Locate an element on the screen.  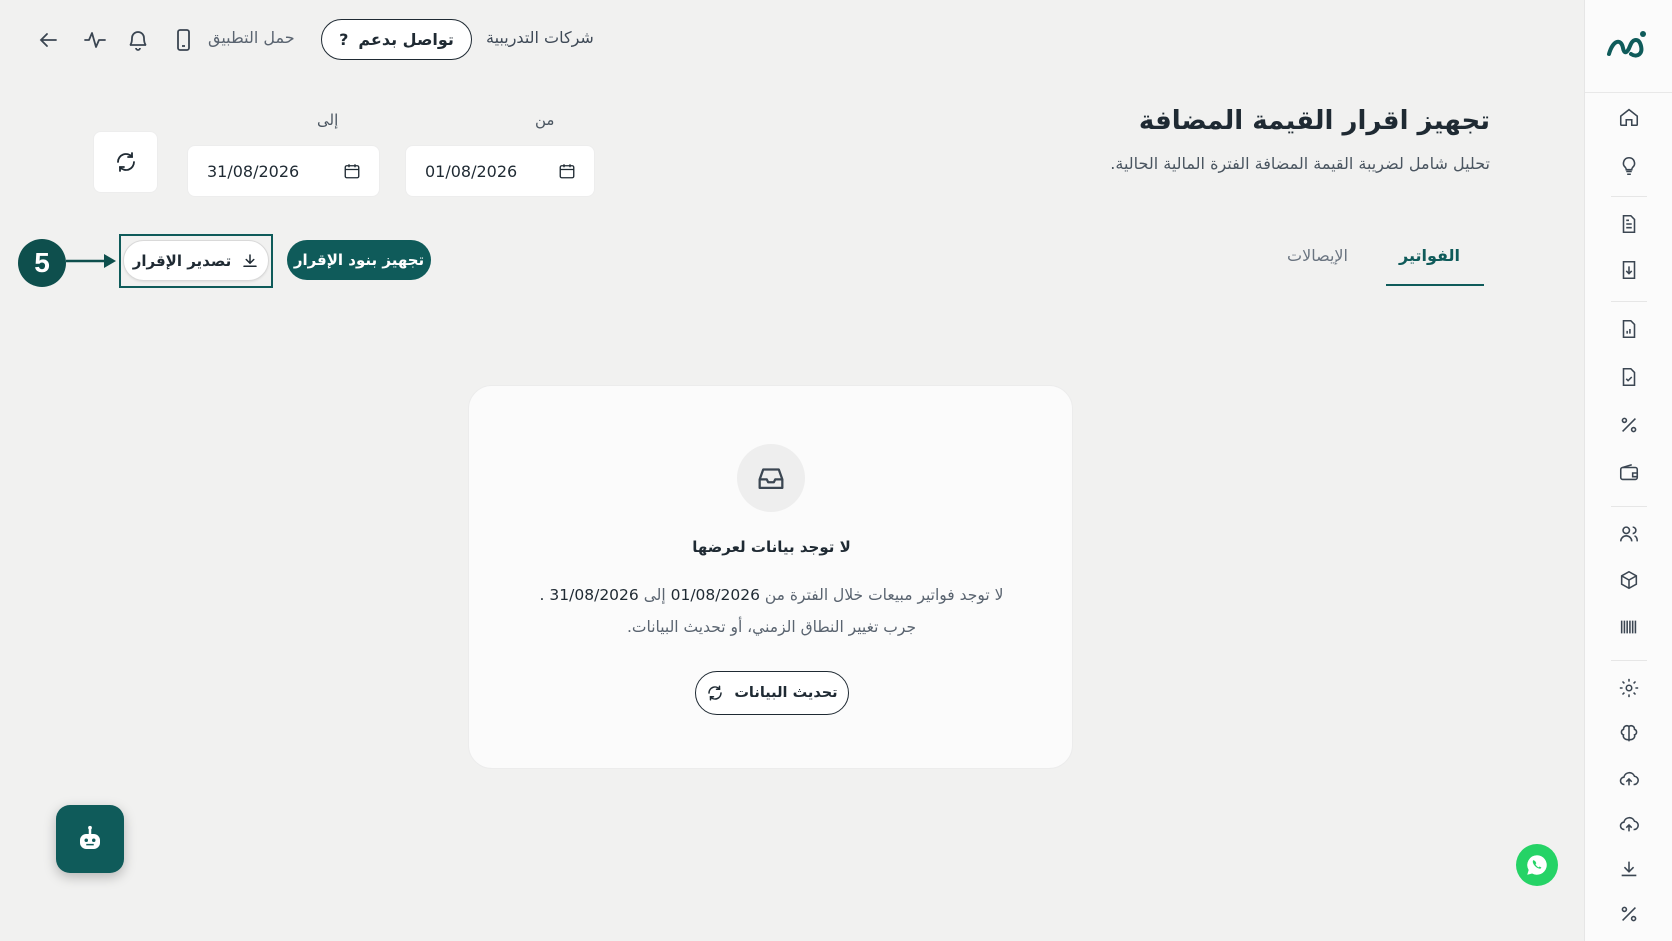
to-date-value: 31/08/2026 is located at coordinates (253, 171).